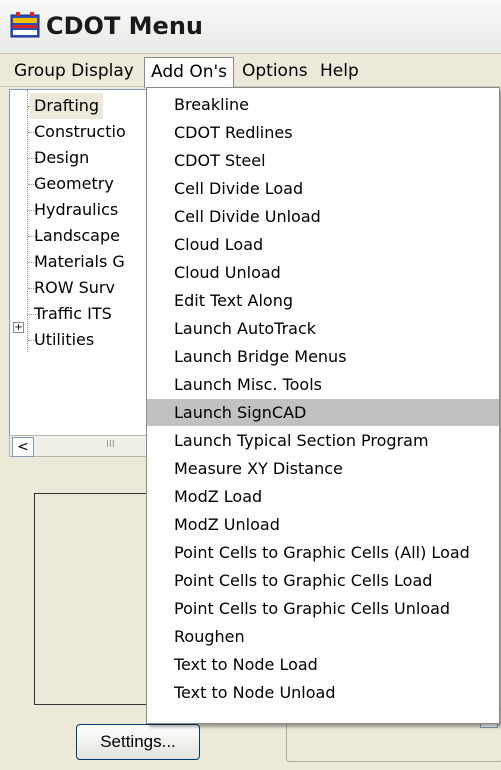 The width and height of the screenshot is (501, 770). Describe the element at coordinates (339, 71) in the screenshot. I see `menu-help: Help` at that location.